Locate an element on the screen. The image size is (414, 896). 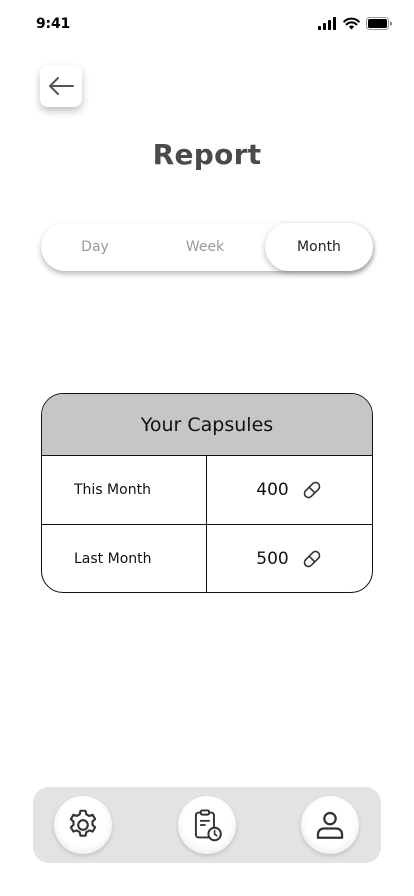
row-label: Last Month is located at coordinates (113, 559).